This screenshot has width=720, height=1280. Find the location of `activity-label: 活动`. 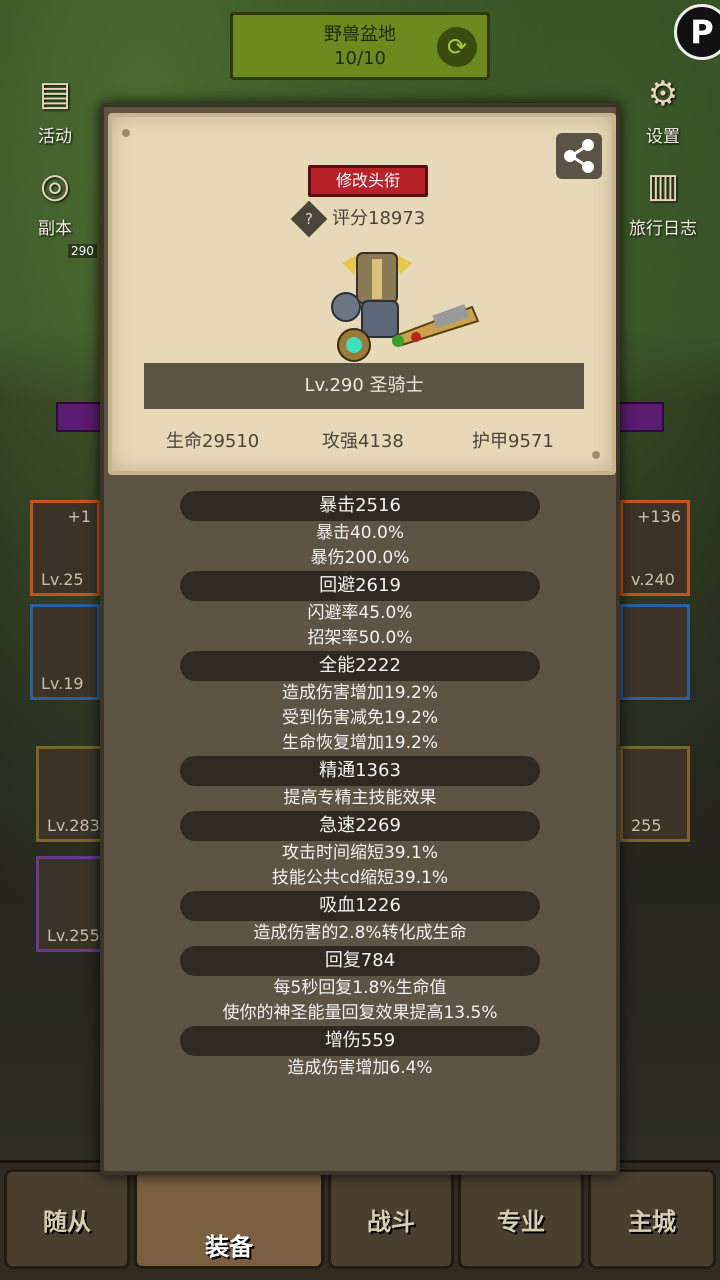

activity-label: 活动 is located at coordinates (55, 137).